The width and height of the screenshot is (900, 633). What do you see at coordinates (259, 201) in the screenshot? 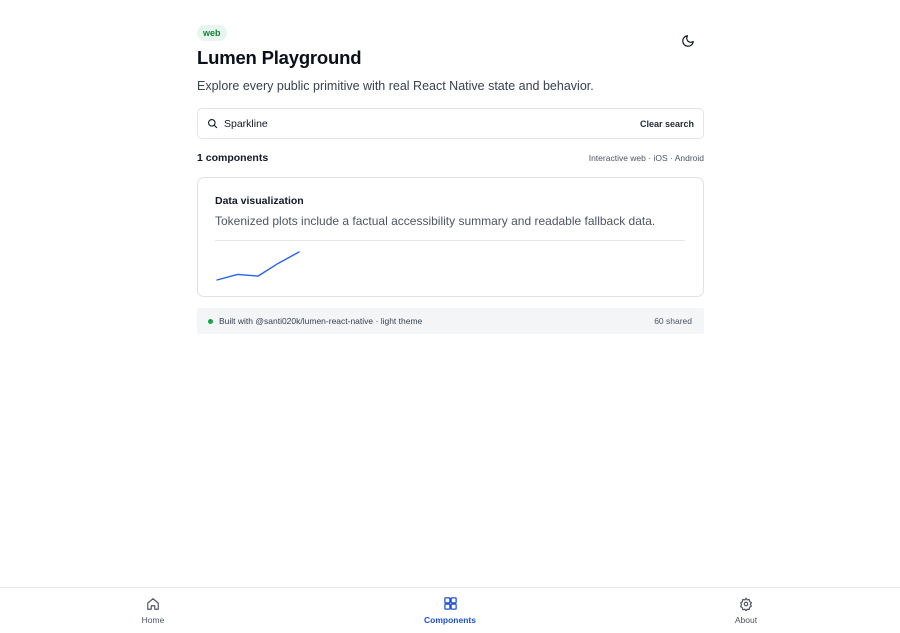
I see `card-title: Data visualization` at bounding box center [259, 201].